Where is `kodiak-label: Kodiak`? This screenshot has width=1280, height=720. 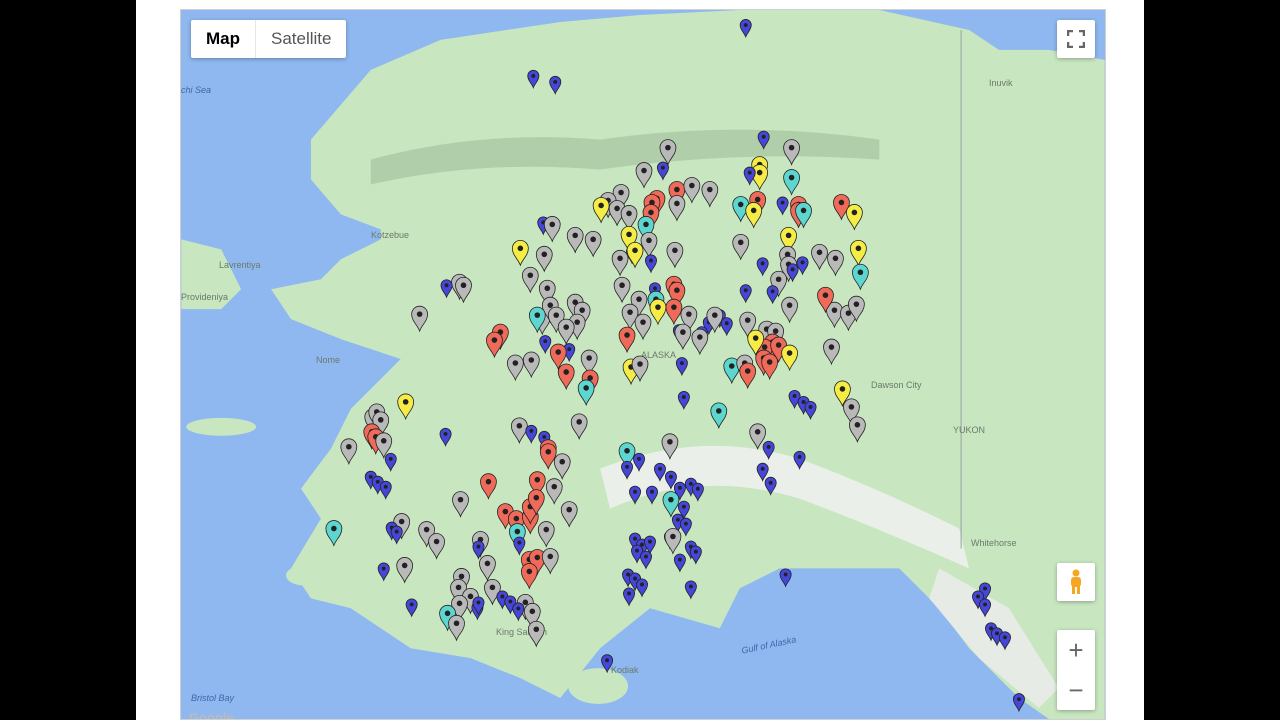
kodiak-label: Kodiak is located at coordinates (625, 670).